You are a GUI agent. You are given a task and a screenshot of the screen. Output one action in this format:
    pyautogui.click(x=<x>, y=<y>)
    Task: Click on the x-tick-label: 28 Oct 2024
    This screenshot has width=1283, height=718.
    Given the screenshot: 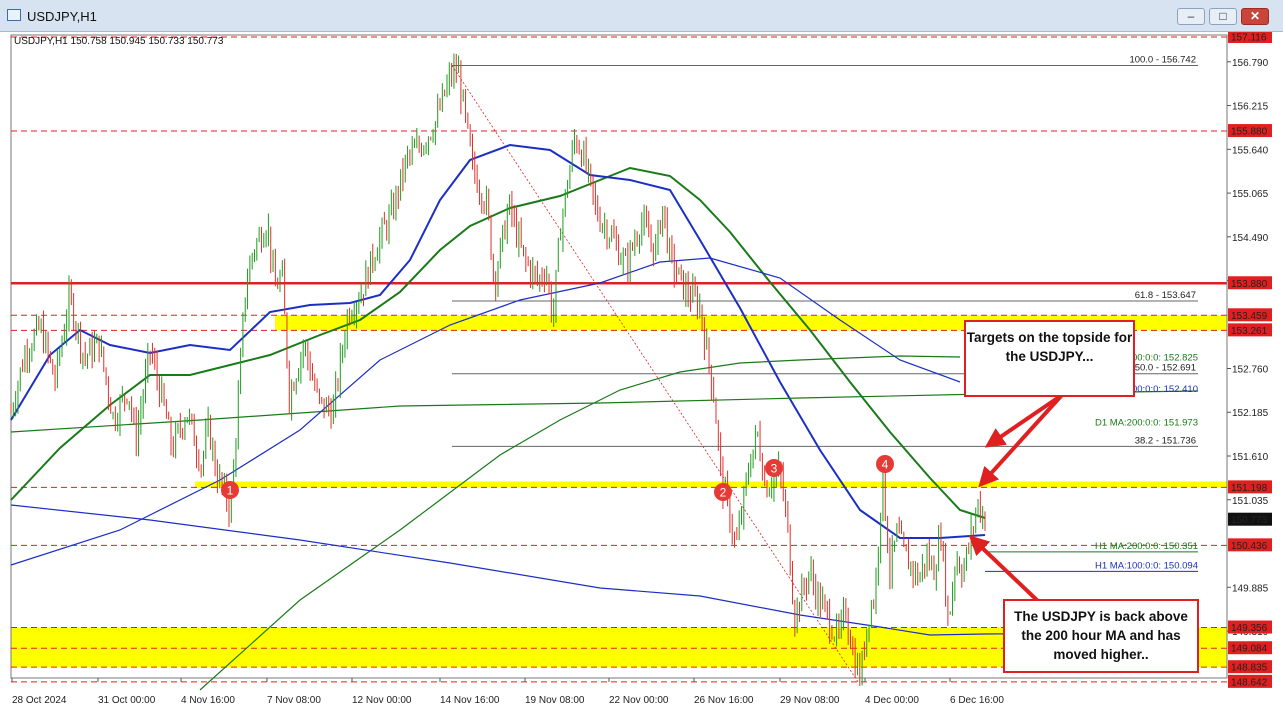 What is the action you would take?
    pyautogui.click(x=39, y=700)
    